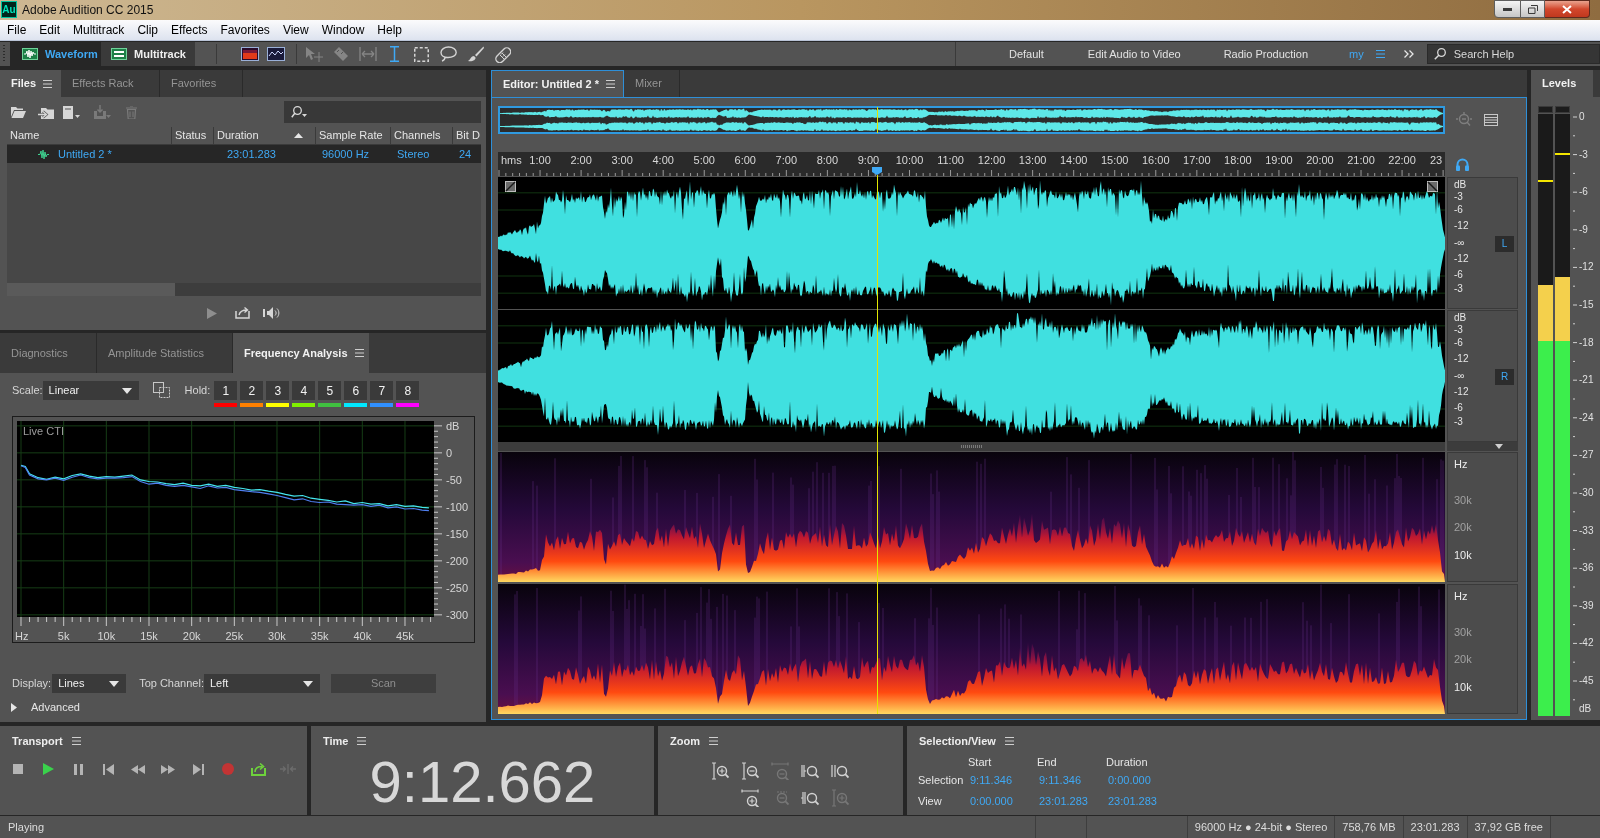 The width and height of the screenshot is (1600, 838). What do you see at coordinates (108, 769) in the screenshot?
I see `skip-to-start-icon` at bounding box center [108, 769].